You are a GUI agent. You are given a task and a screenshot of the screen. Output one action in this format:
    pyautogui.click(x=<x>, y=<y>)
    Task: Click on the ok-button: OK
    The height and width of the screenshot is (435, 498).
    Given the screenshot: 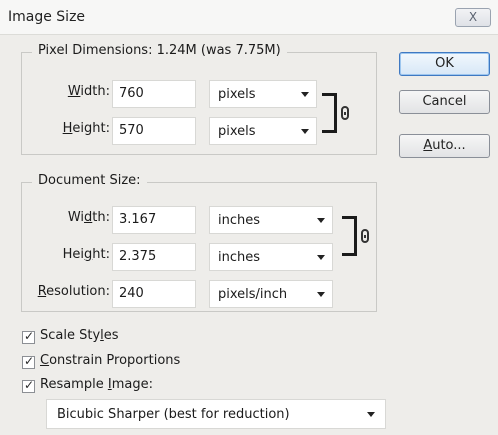 What is the action you would take?
    pyautogui.click(x=444, y=64)
    